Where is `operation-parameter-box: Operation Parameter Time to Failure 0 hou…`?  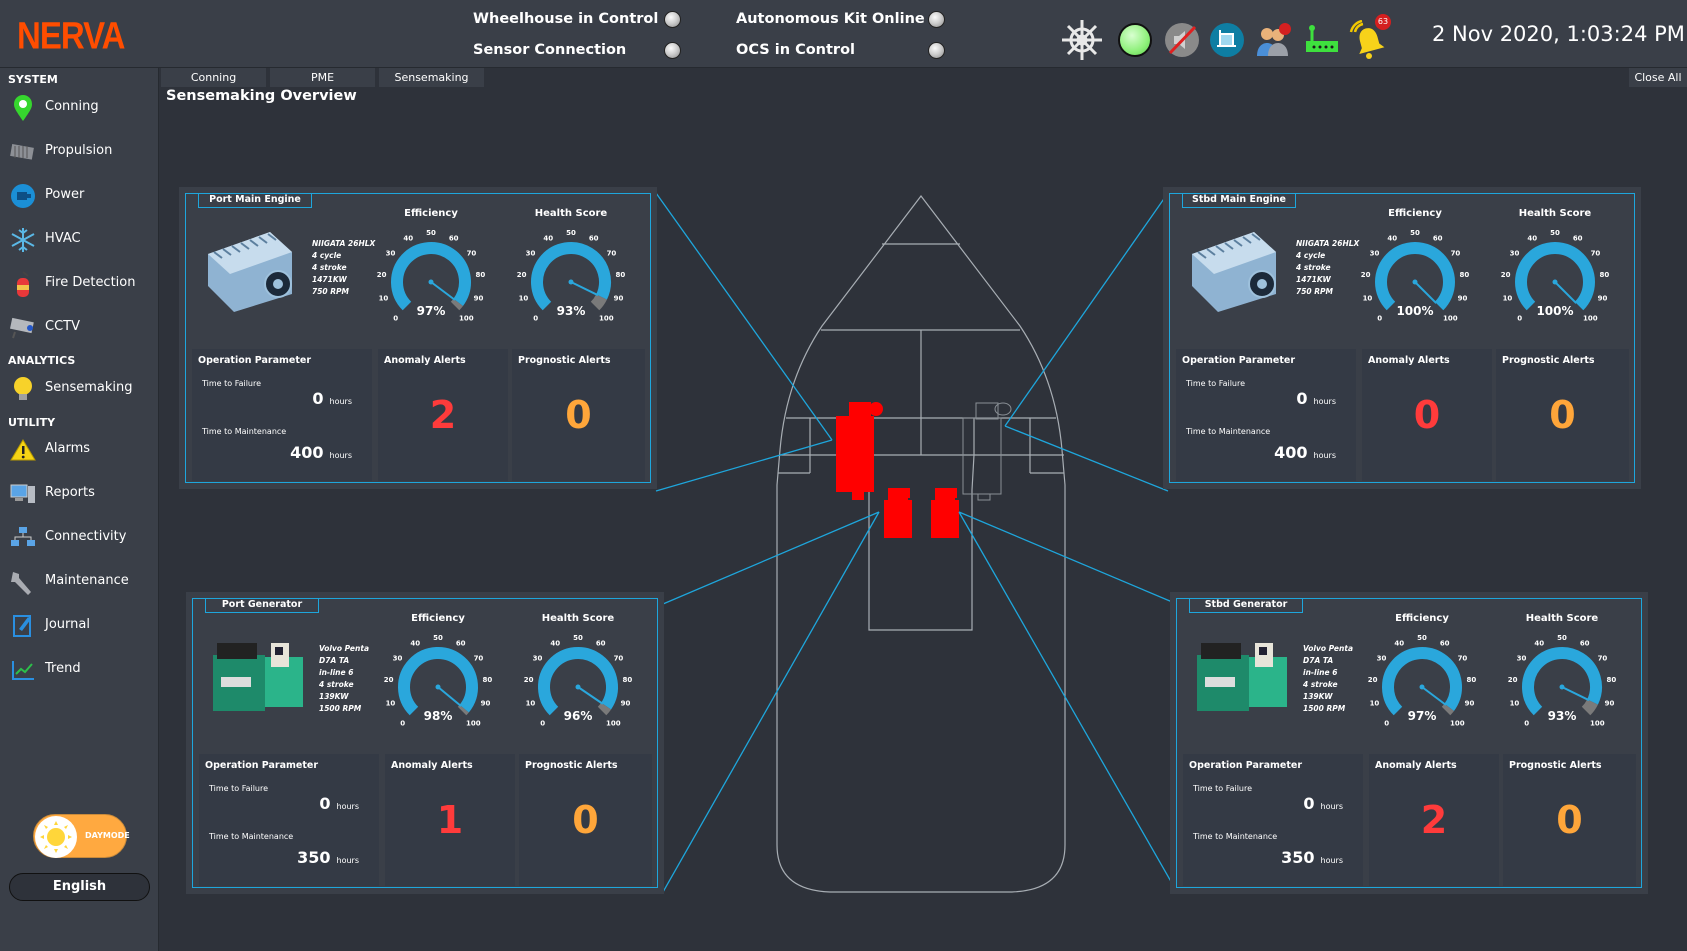
operation-parameter-box: Operation Parameter Time to Failure 0 hou… is located at coordinates (282, 415).